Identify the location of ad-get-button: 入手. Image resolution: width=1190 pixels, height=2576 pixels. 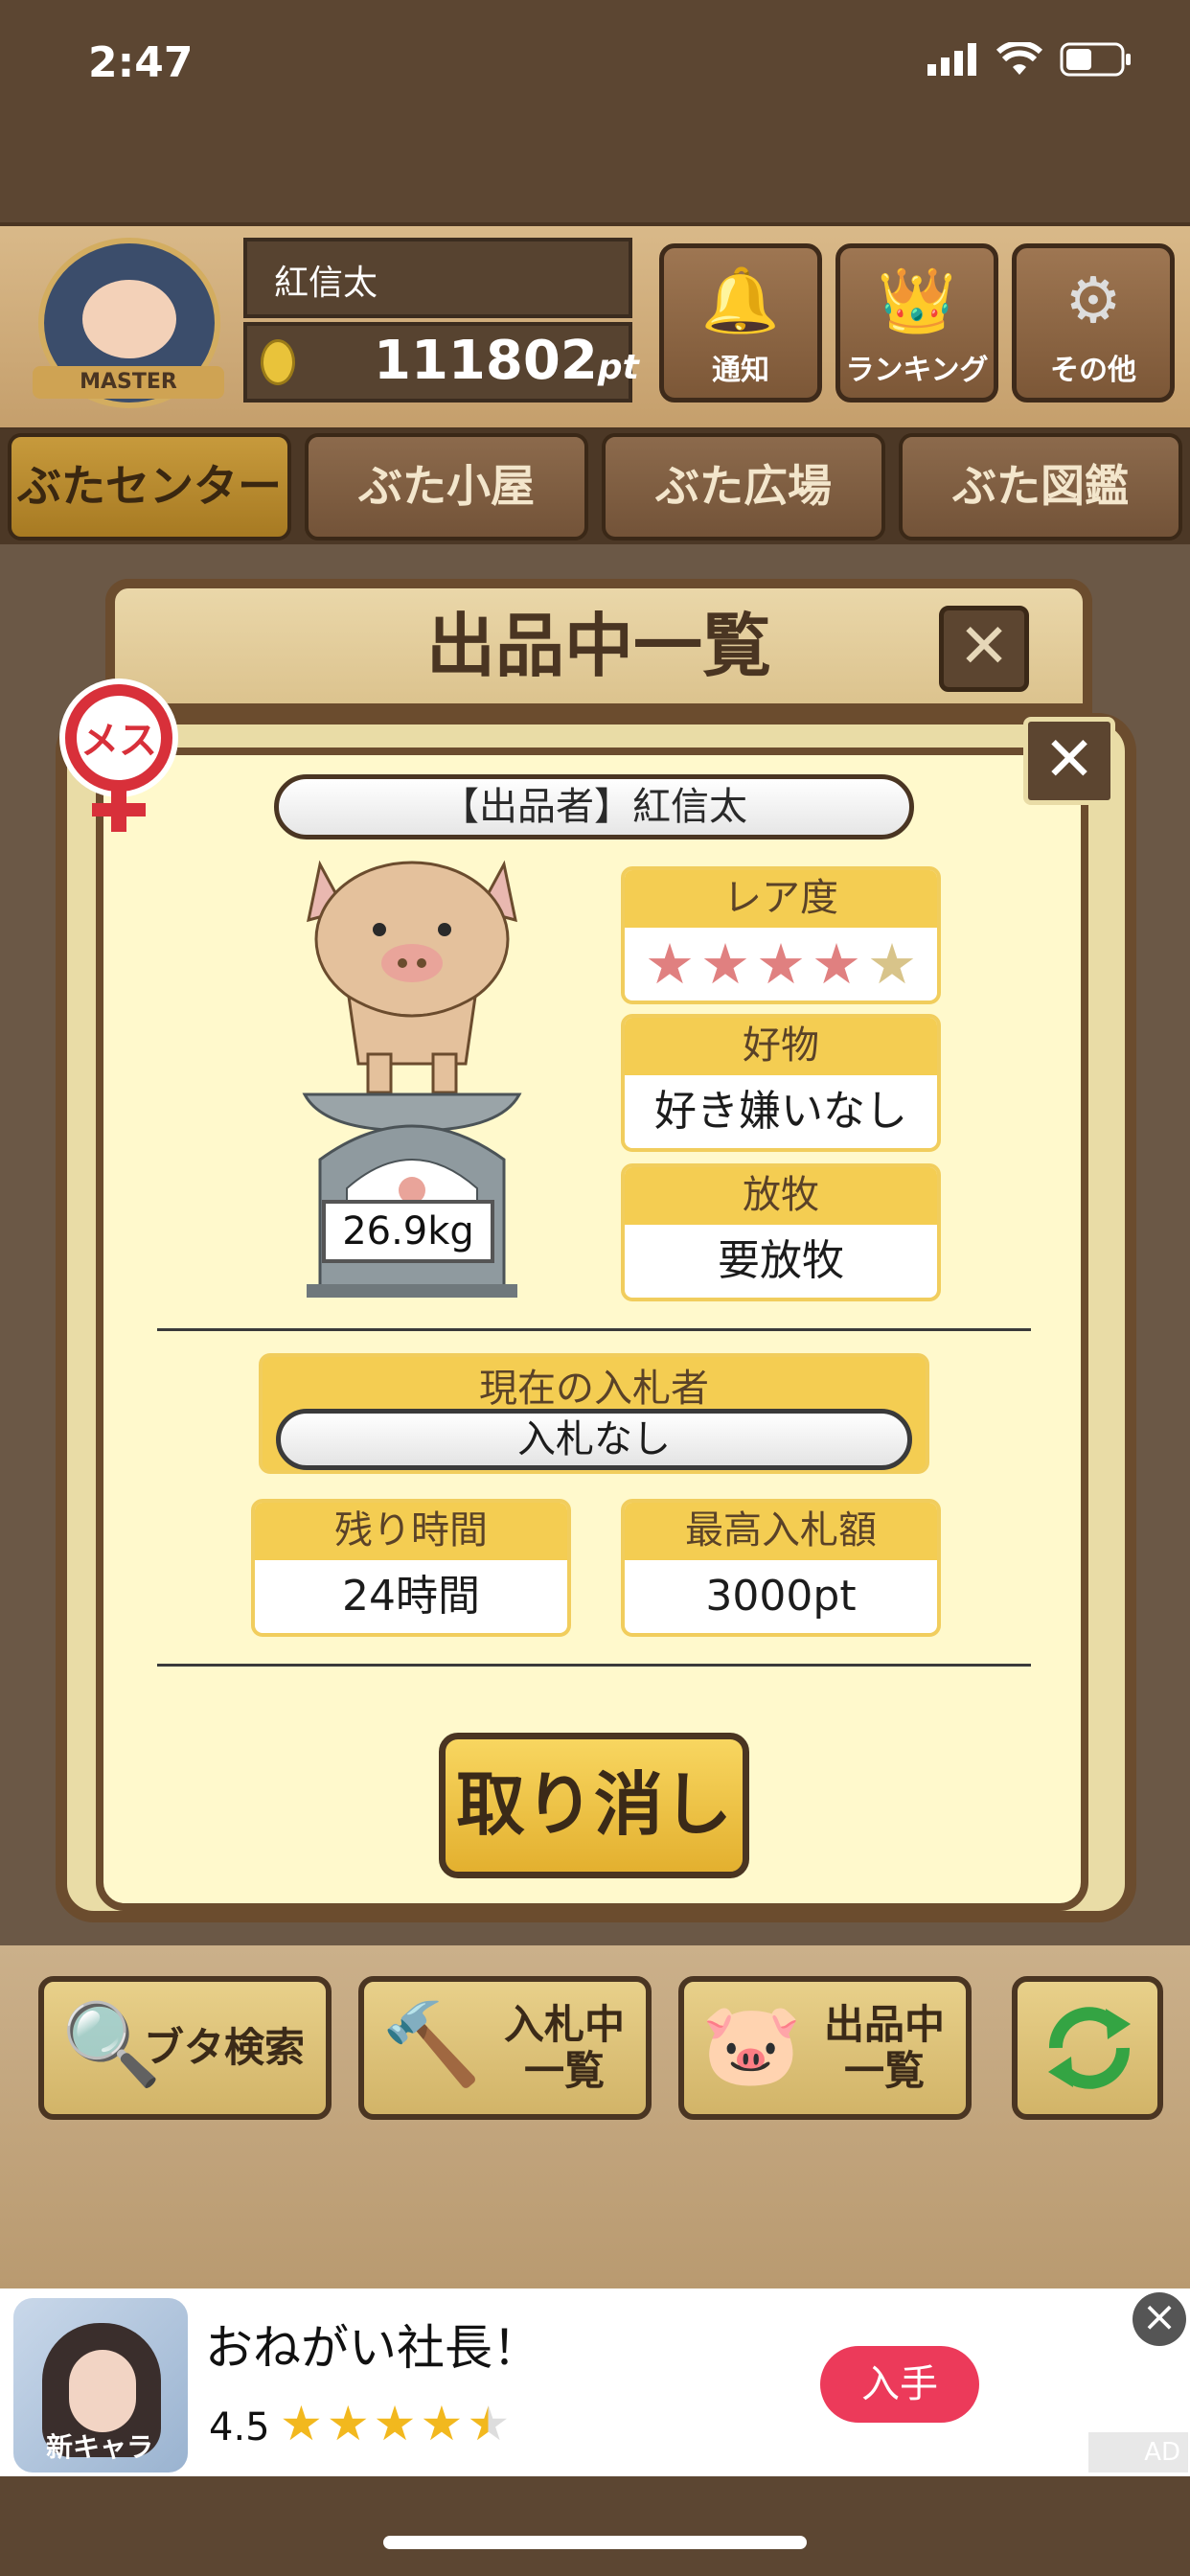
(900, 2384).